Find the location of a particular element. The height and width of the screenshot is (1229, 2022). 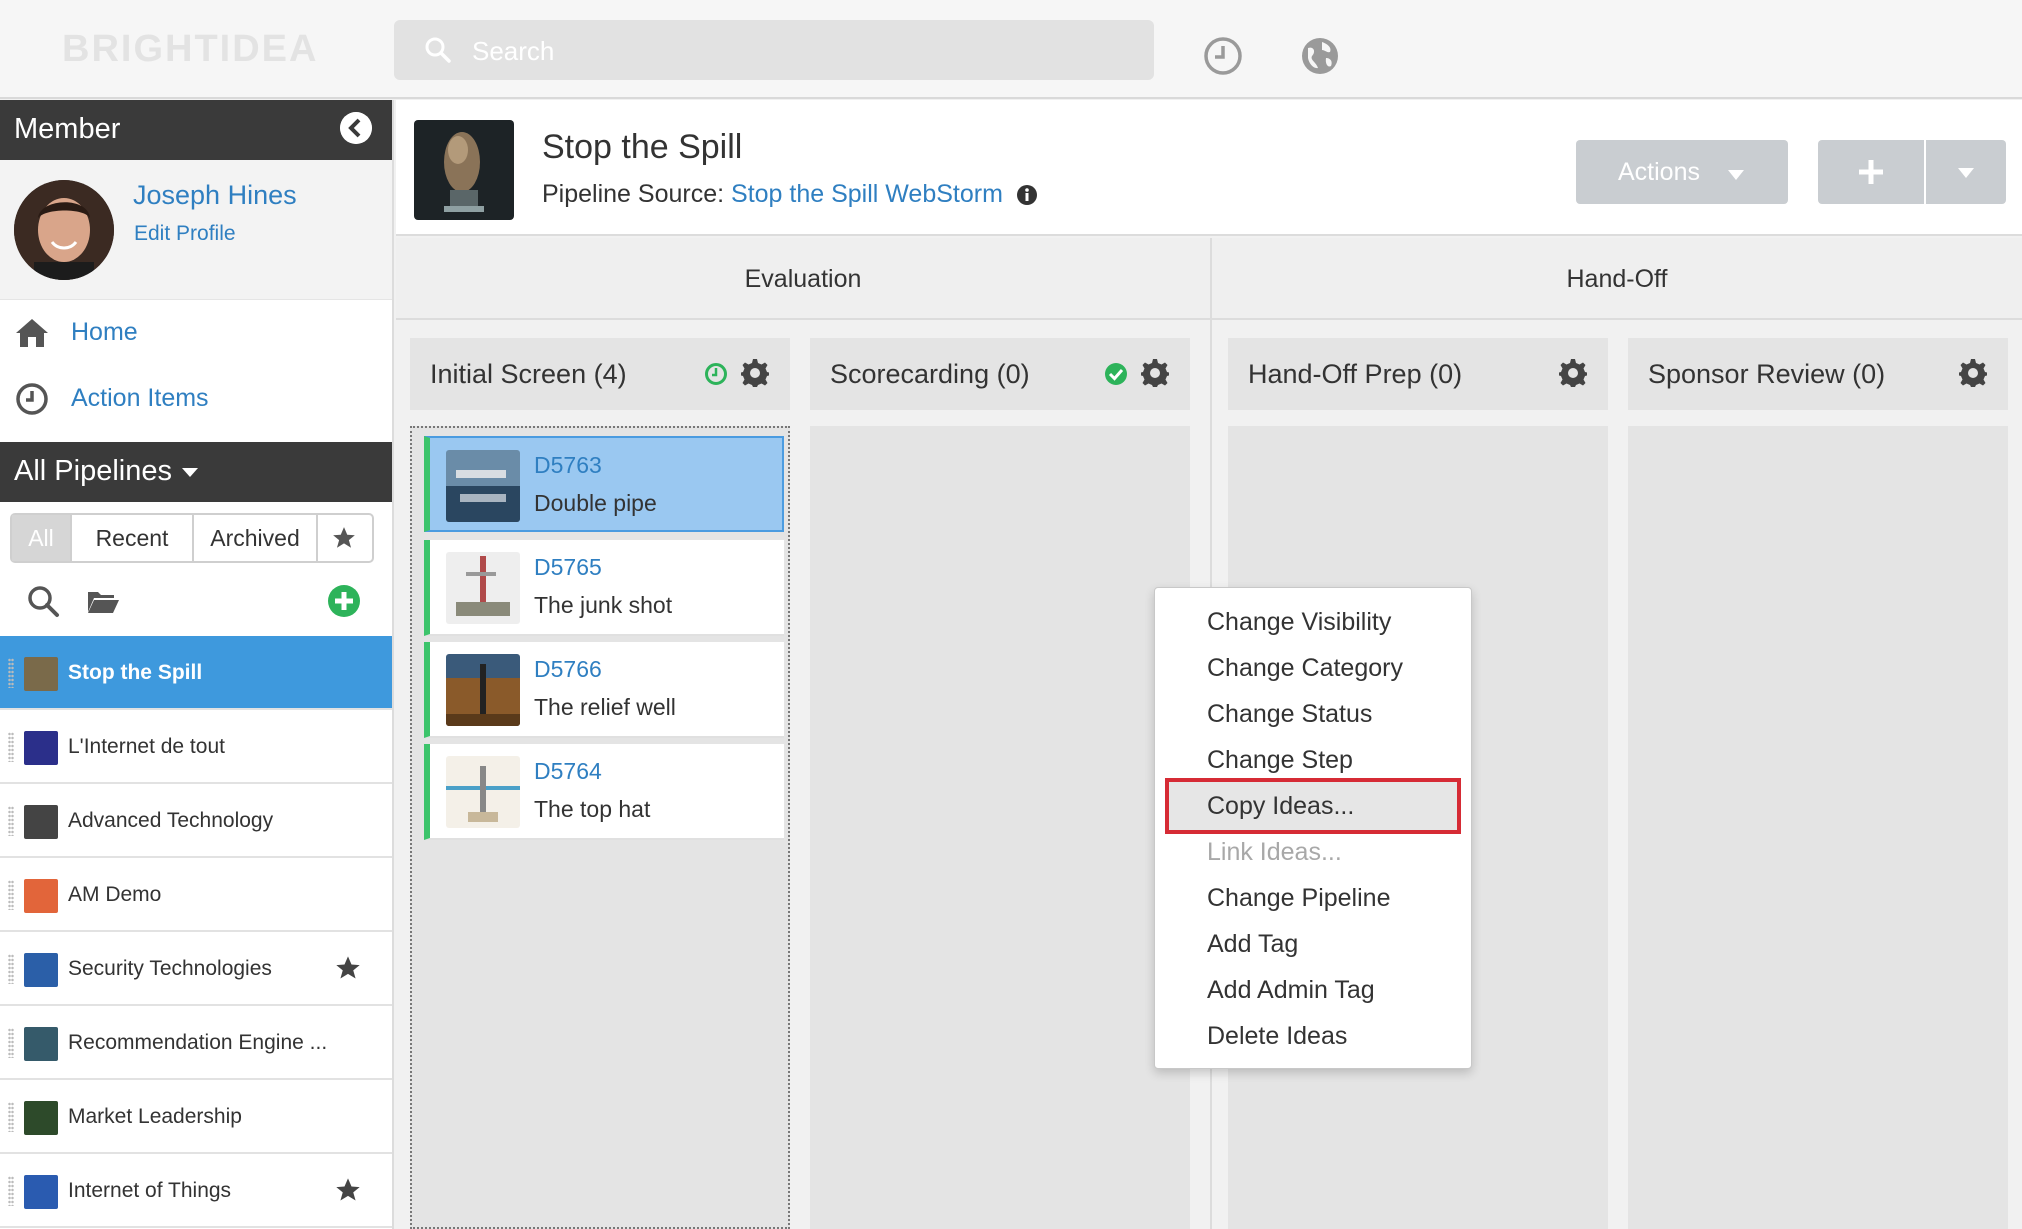

pipeline-source-label: Pipeline Source: is located at coordinates (633, 194).